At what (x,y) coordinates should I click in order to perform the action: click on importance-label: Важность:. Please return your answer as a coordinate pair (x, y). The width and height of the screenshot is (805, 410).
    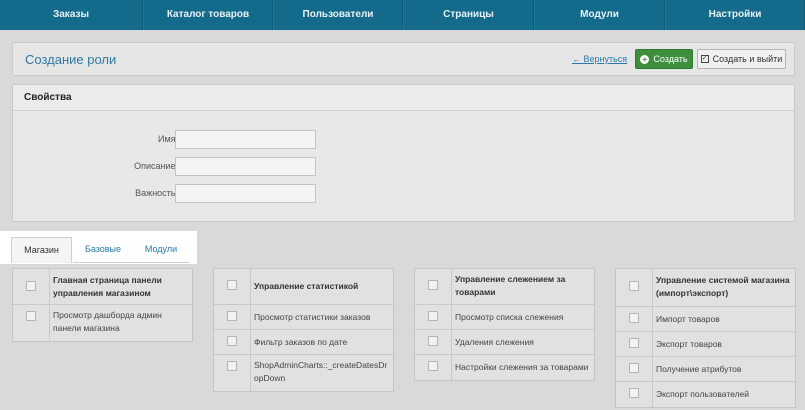
    Looking at the image, I should click on (156, 193).